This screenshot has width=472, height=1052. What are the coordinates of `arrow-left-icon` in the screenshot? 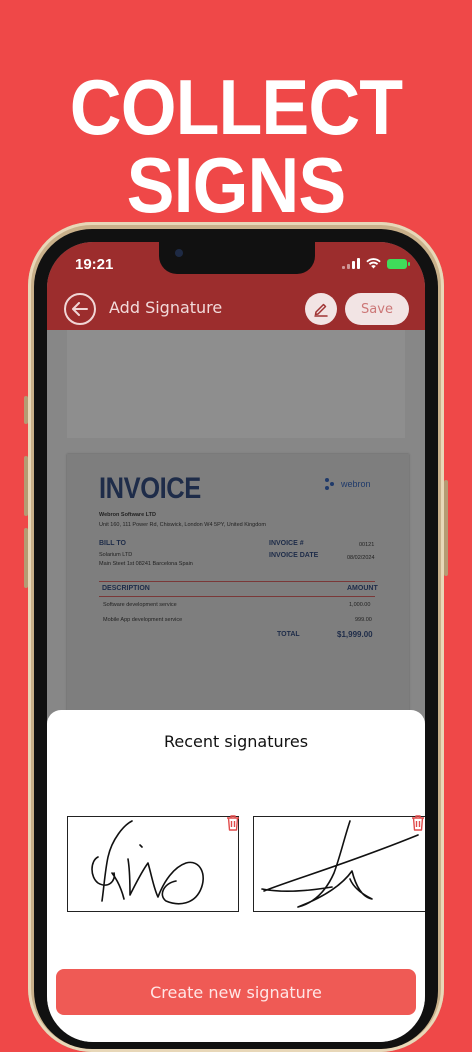 It's located at (80, 309).